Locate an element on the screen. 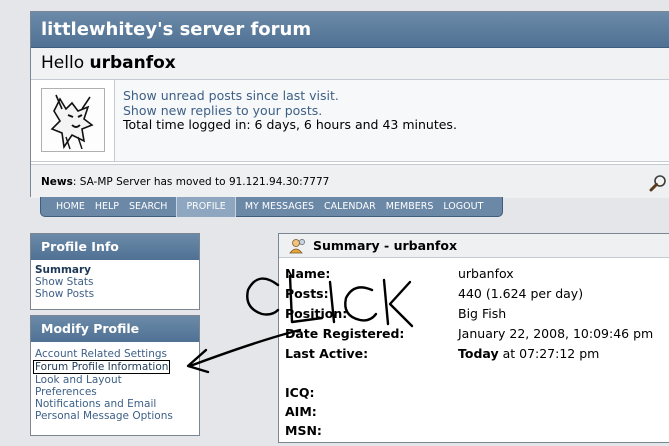 The image size is (669, 446). label-posts: Posts: is located at coordinates (307, 293).